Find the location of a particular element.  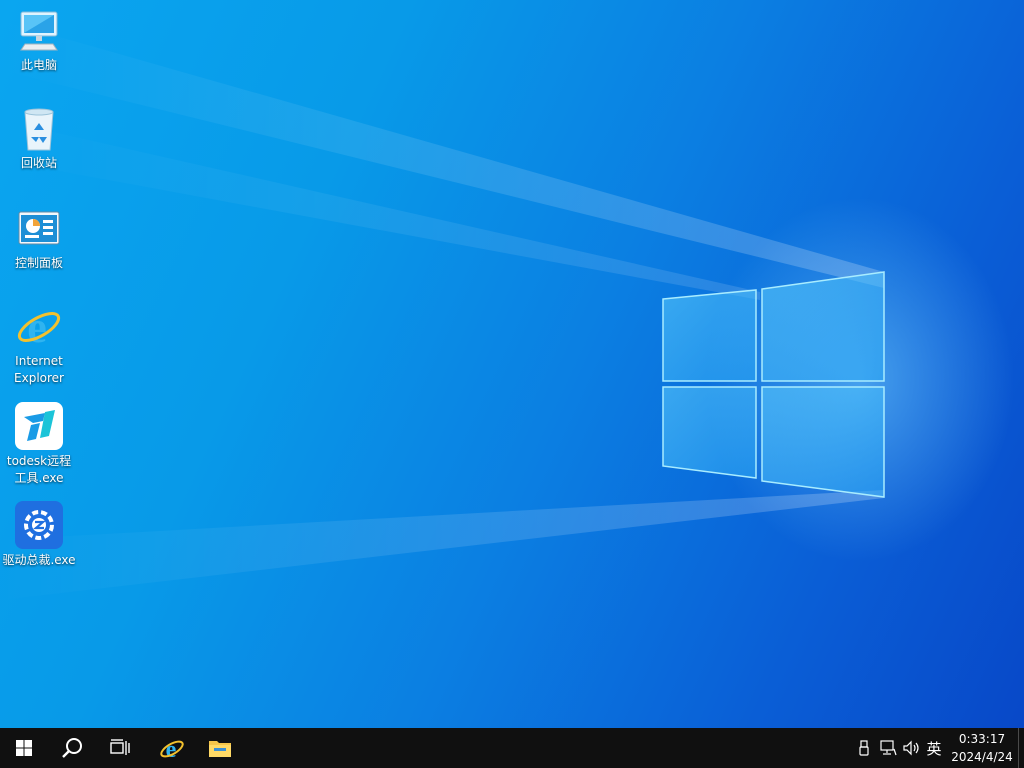

clock-time: 0:33:17 is located at coordinates (982, 739).